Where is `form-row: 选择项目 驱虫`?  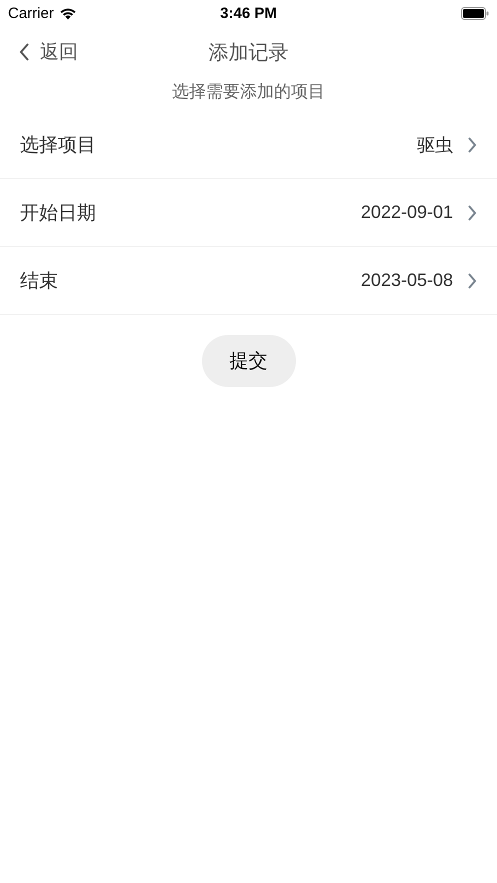 form-row: 选择项目 驱虫 is located at coordinates (248, 145).